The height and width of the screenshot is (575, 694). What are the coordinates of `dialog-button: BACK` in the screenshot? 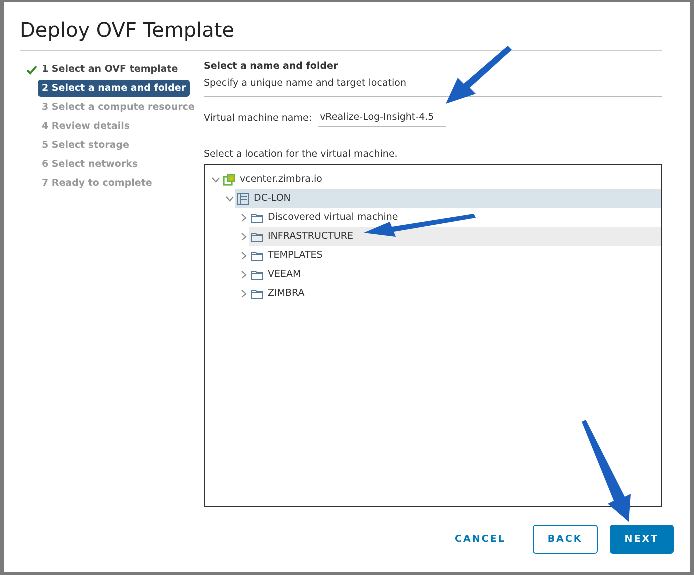 It's located at (565, 539).